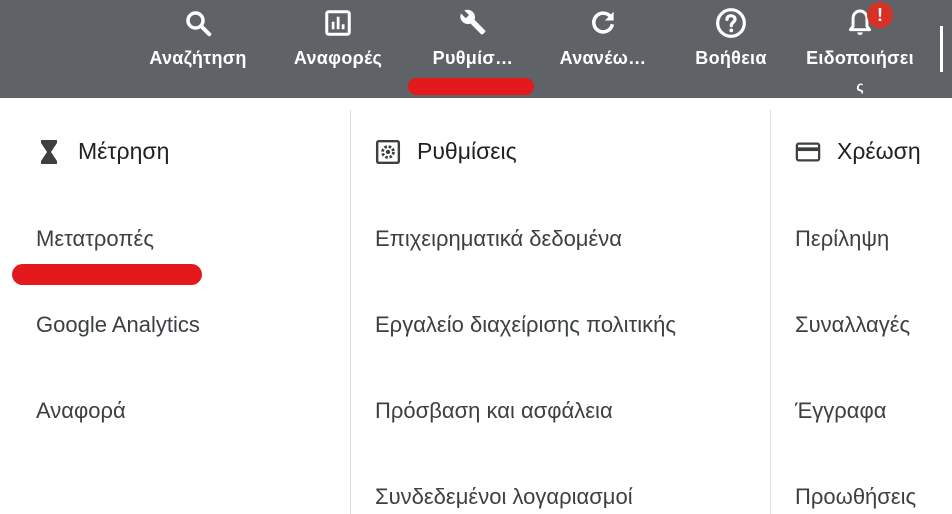 The image size is (952, 514). I want to click on column-heading-label: Χρέωση, so click(879, 151).